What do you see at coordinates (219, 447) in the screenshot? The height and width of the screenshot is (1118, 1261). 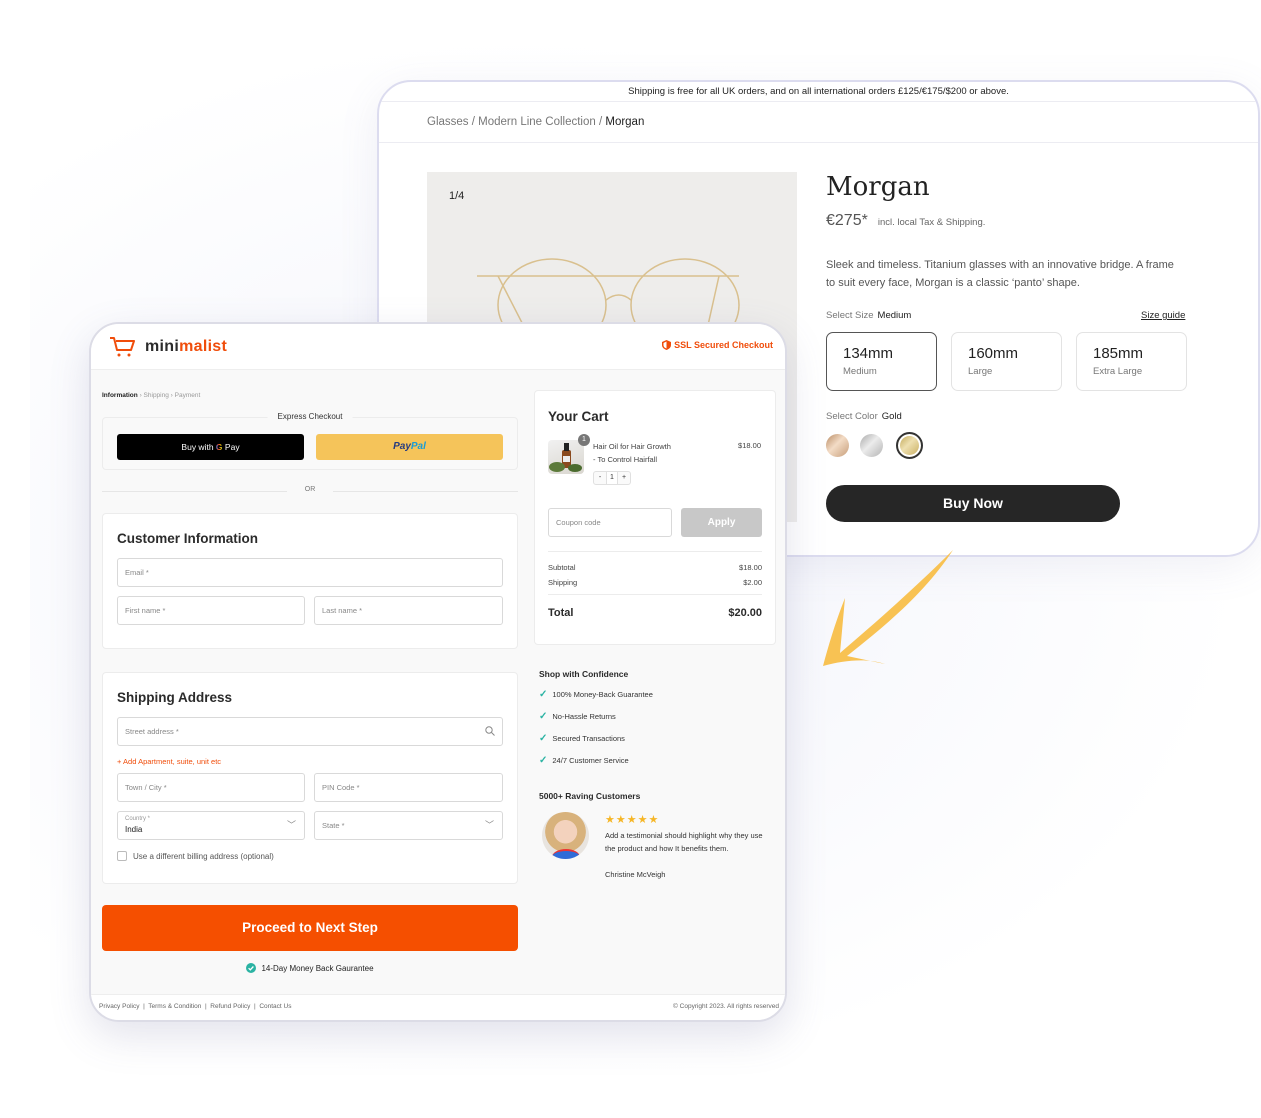 I see `google-g-icon: G` at bounding box center [219, 447].